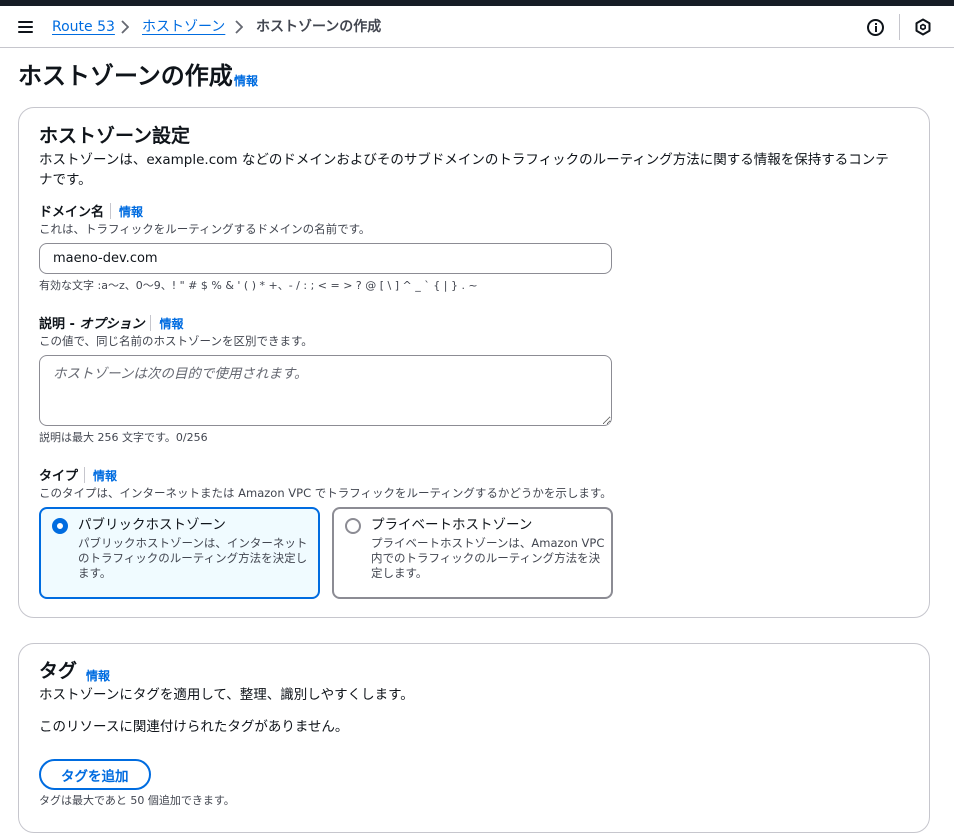  I want to click on private-radio, so click(353, 526).